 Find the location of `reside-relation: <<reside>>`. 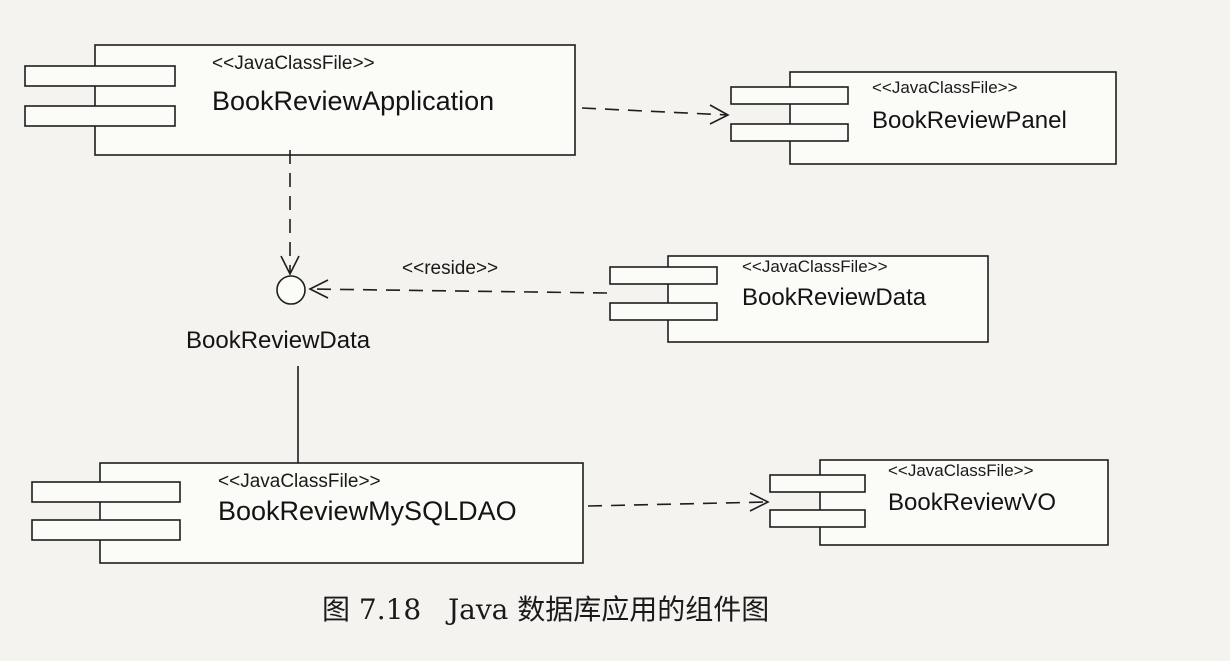

reside-relation: <<reside>> is located at coordinates (458, 278).